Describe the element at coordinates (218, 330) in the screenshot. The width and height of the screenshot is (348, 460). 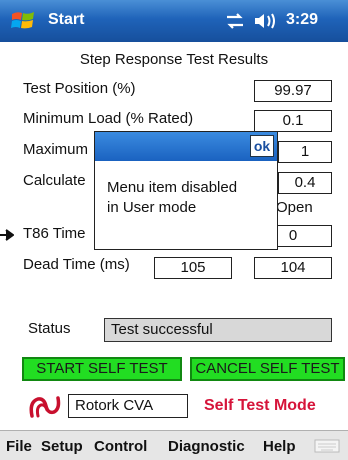
I see `status-field: Test successful` at that location.